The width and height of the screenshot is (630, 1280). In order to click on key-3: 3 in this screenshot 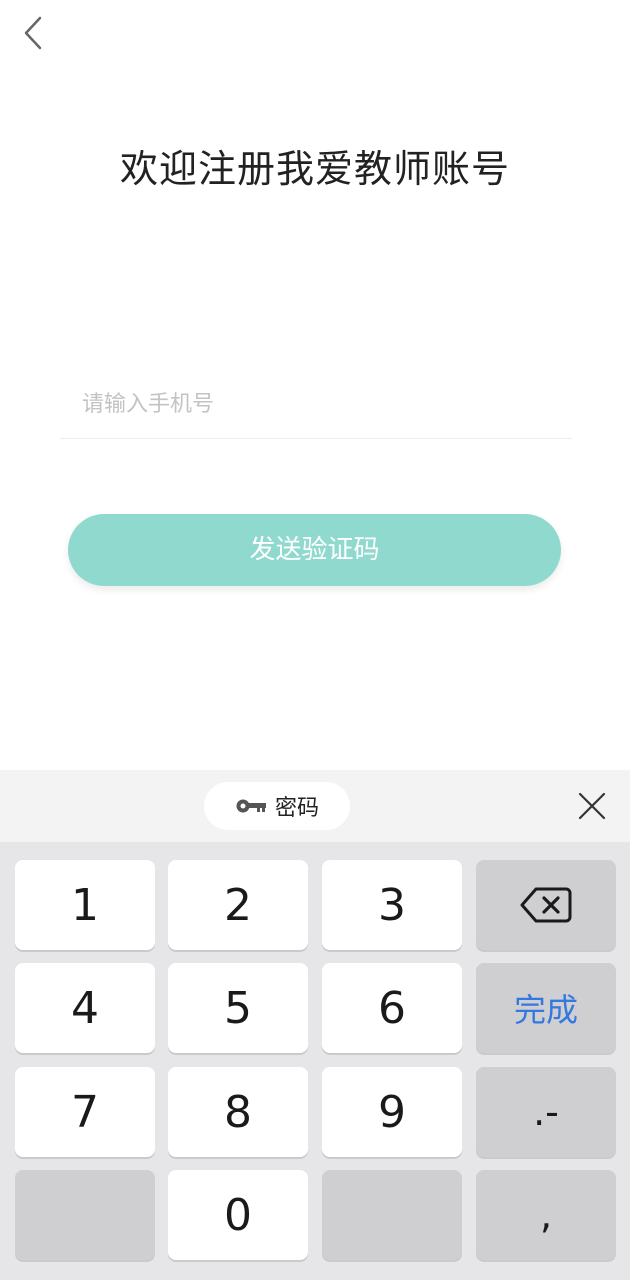, I will do `click(392, 905)`.